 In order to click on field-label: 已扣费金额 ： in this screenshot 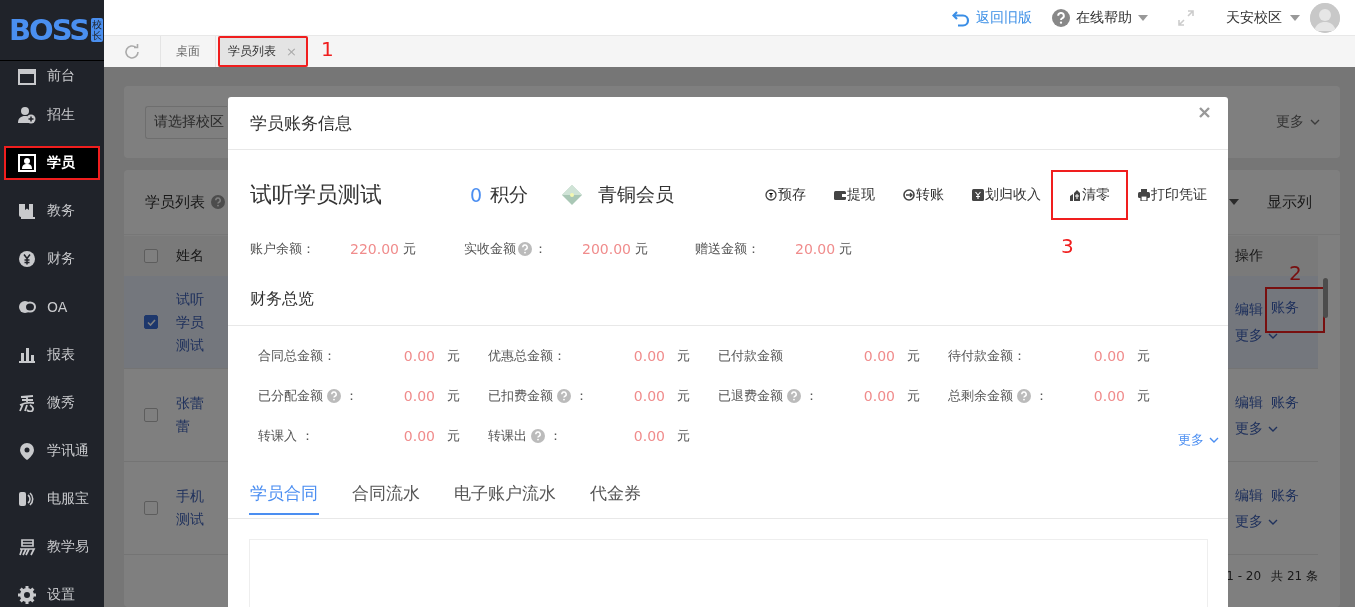, I will do `click(538, 396)`.